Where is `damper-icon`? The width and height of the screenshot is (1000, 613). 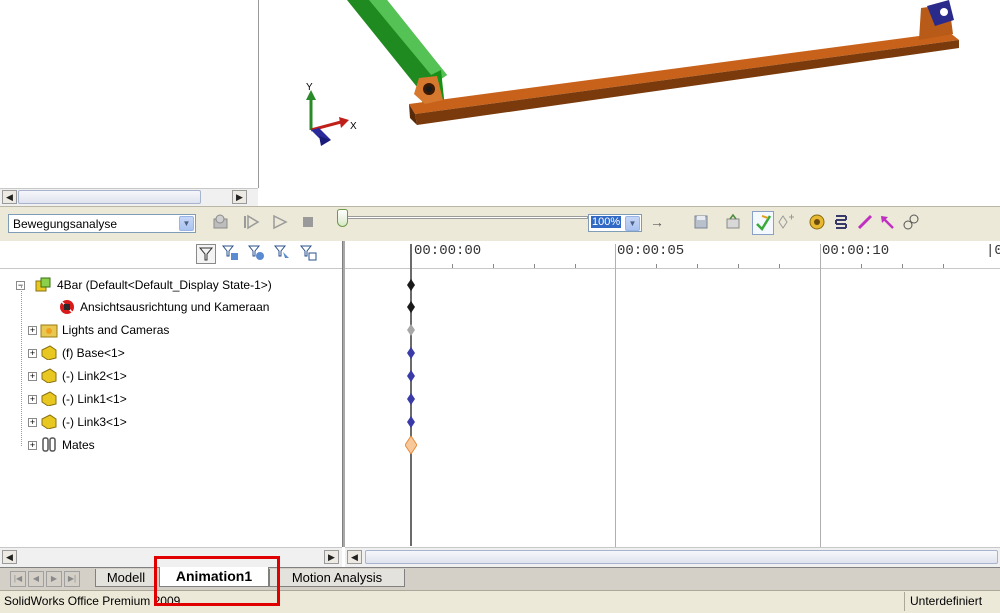 damper-icon is located at coordinates (865, 222).